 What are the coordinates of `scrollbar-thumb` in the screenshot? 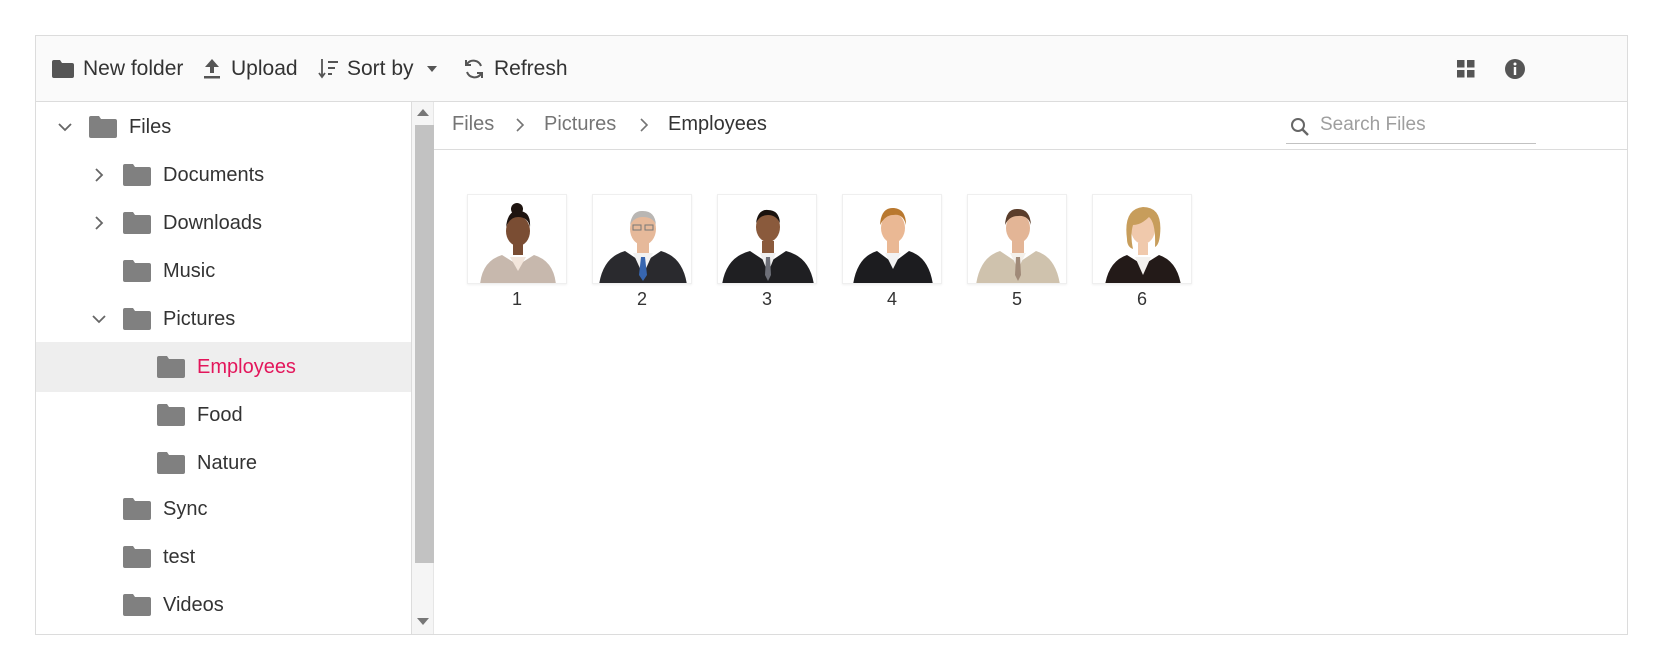 It's located at (424, 344).